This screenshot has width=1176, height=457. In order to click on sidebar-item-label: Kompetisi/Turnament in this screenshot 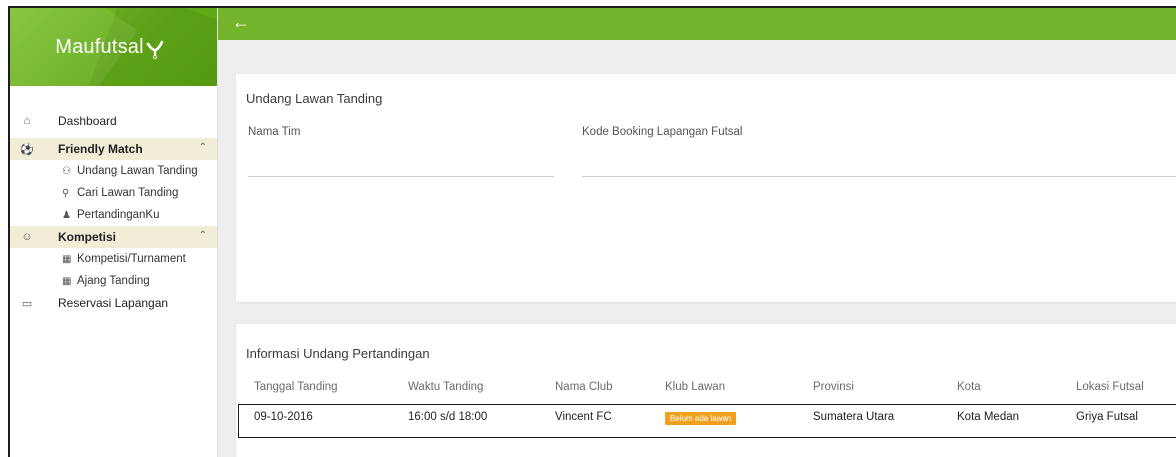, I will do `click(131, 259)`.